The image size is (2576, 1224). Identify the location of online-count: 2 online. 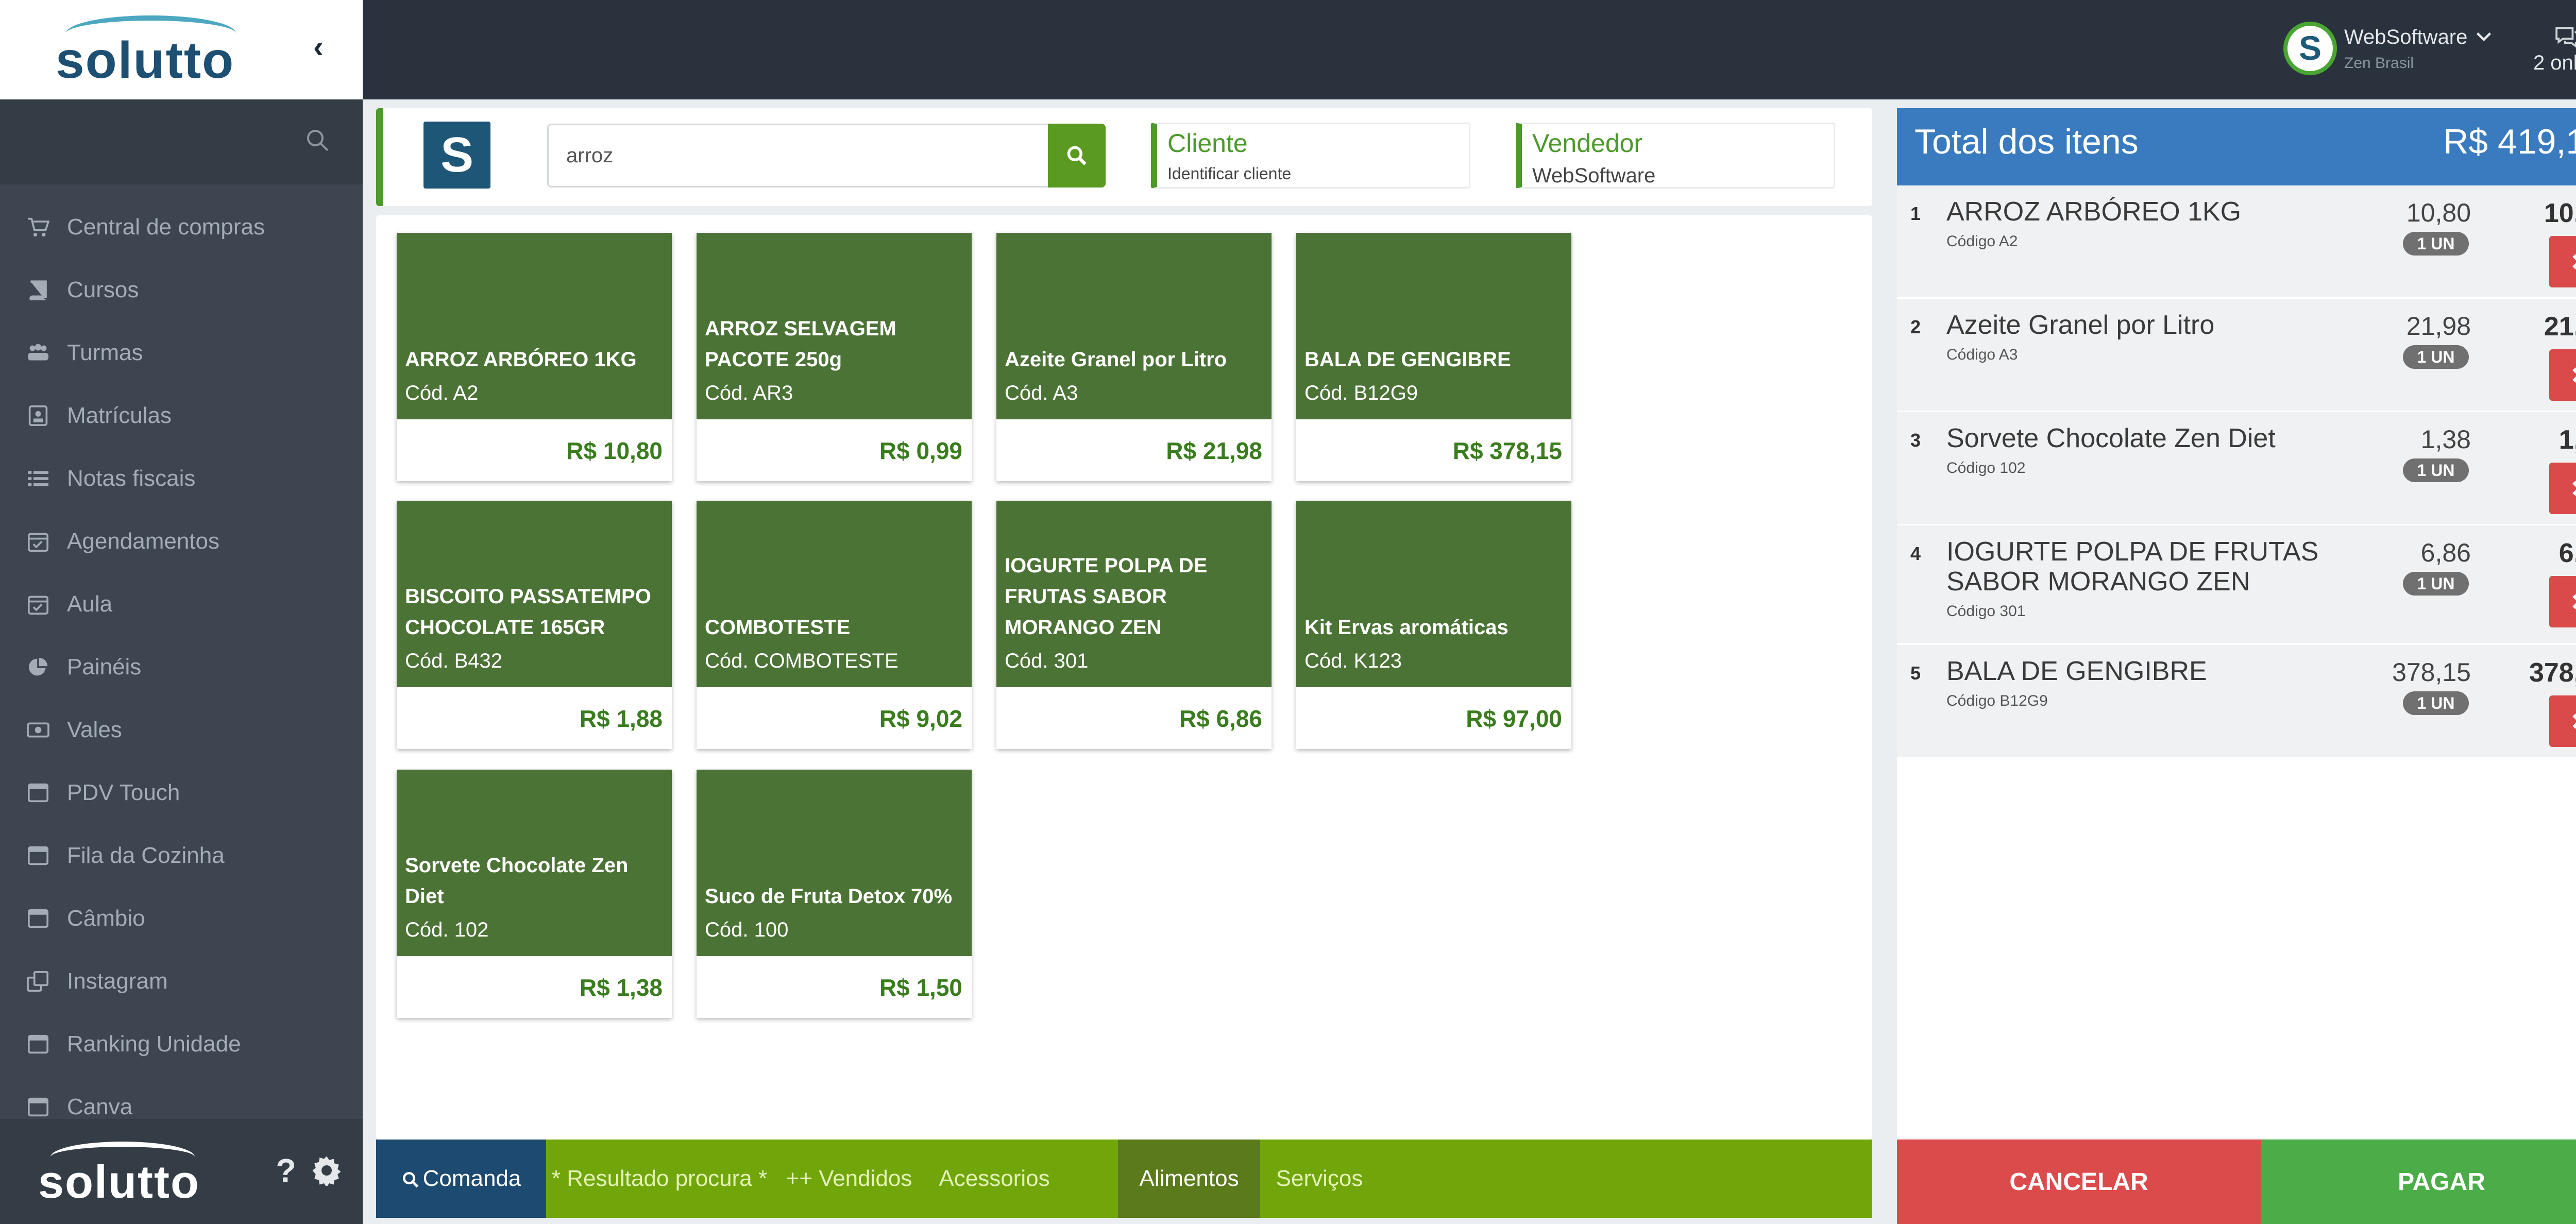
(2553, 63).